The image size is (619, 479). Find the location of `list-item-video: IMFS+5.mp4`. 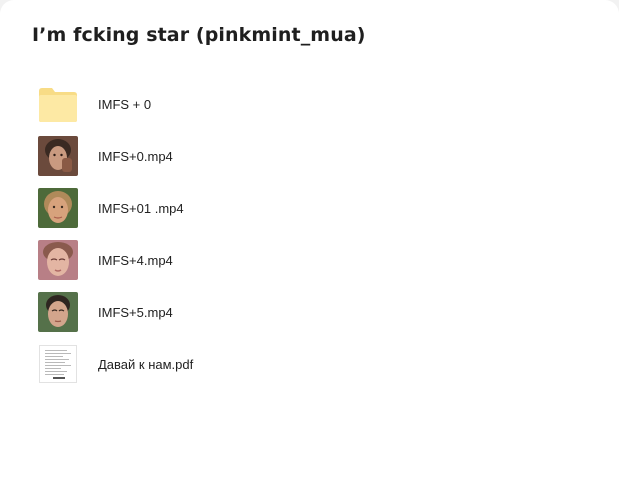

list-item-video: IMFS+5.mp4 is located at coordinates (318, 312).